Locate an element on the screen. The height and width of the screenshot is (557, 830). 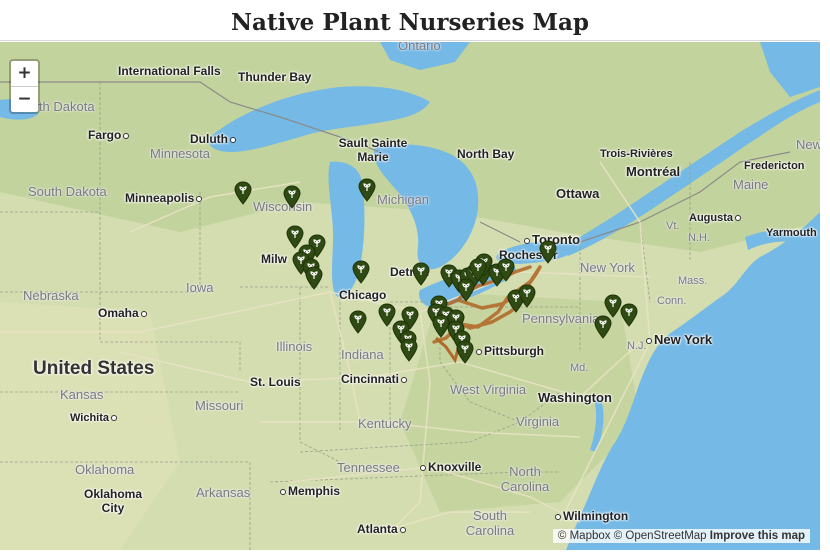
page-title: Native Plant Nurseries Map is located at coordinates (410, 20).